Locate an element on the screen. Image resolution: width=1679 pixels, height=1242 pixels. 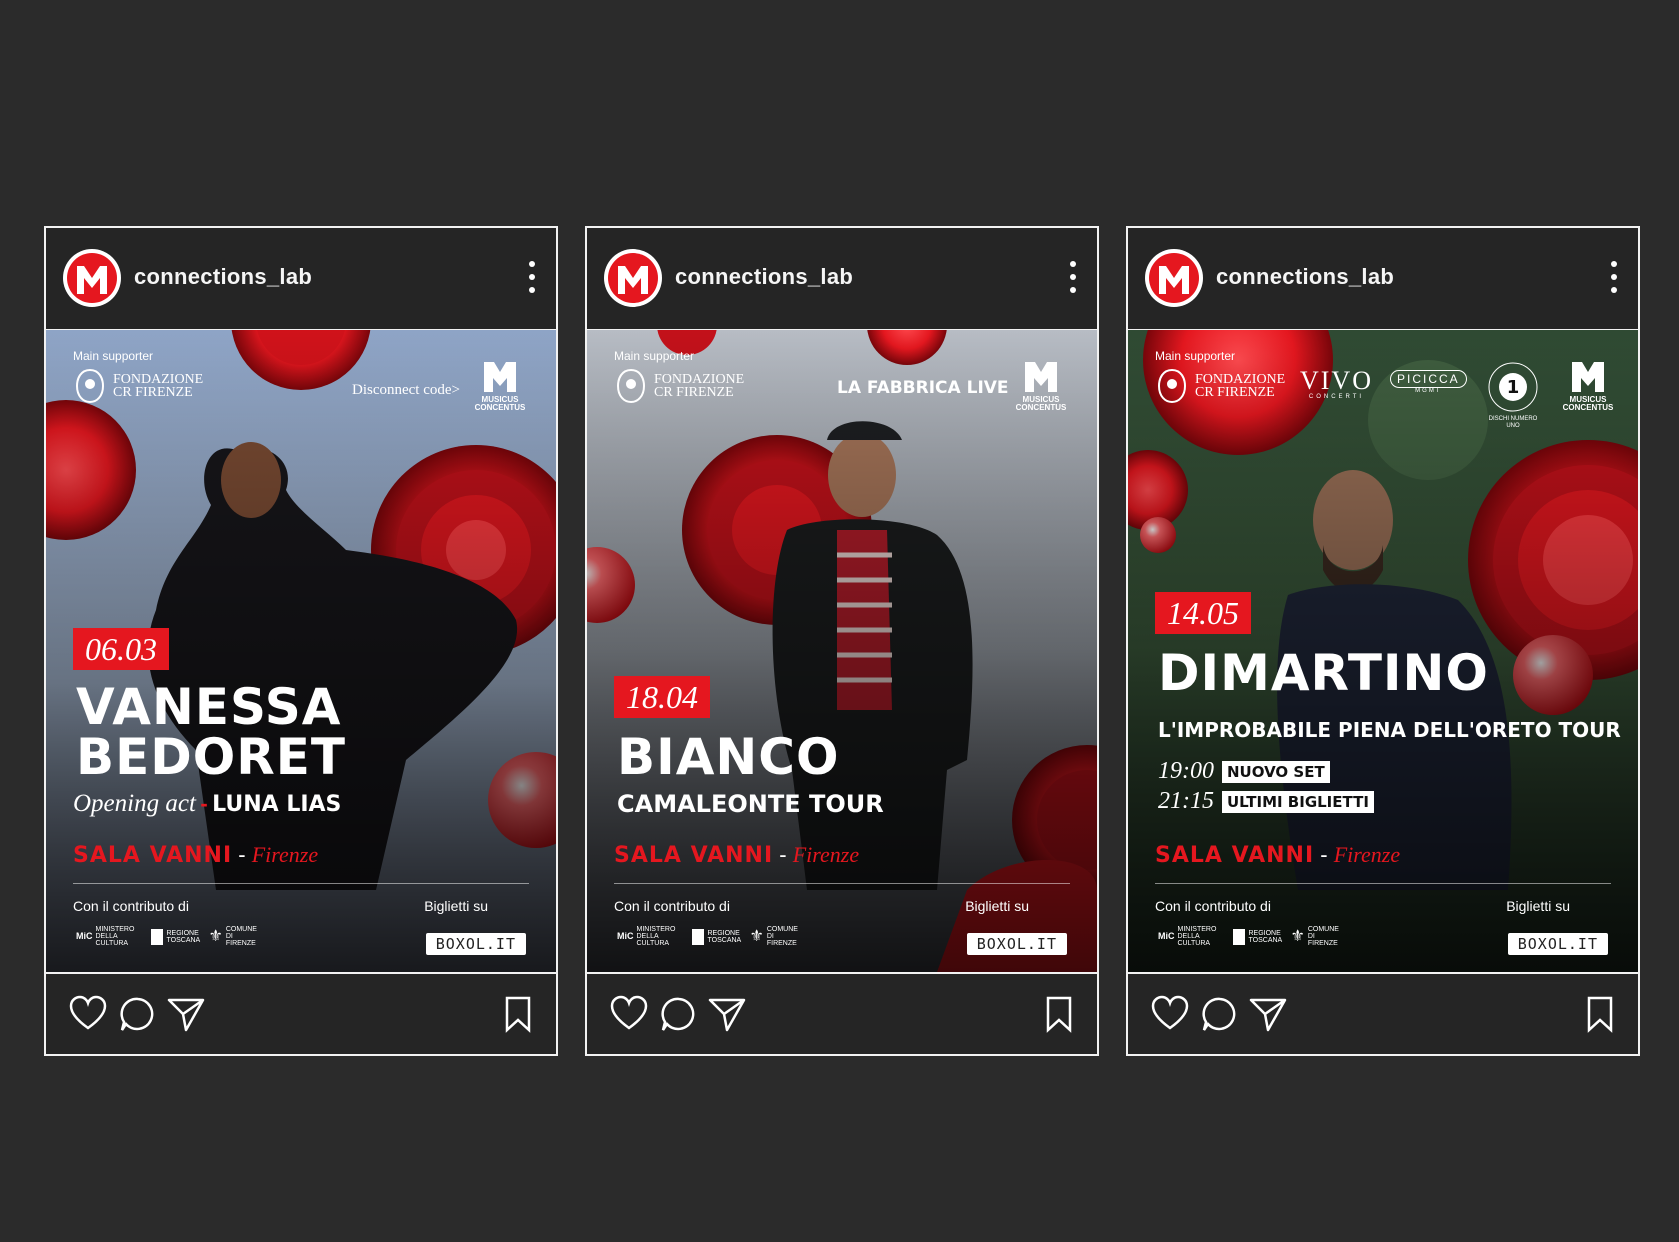
dischi-icon: 1 is located at coordinates (1513, 387).